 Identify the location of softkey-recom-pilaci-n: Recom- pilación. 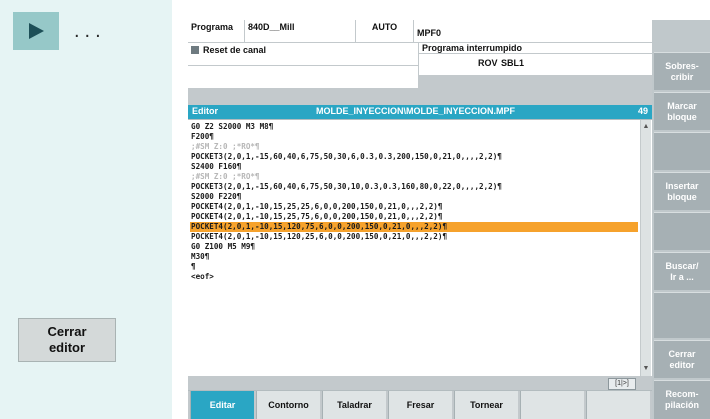
(682, 399).